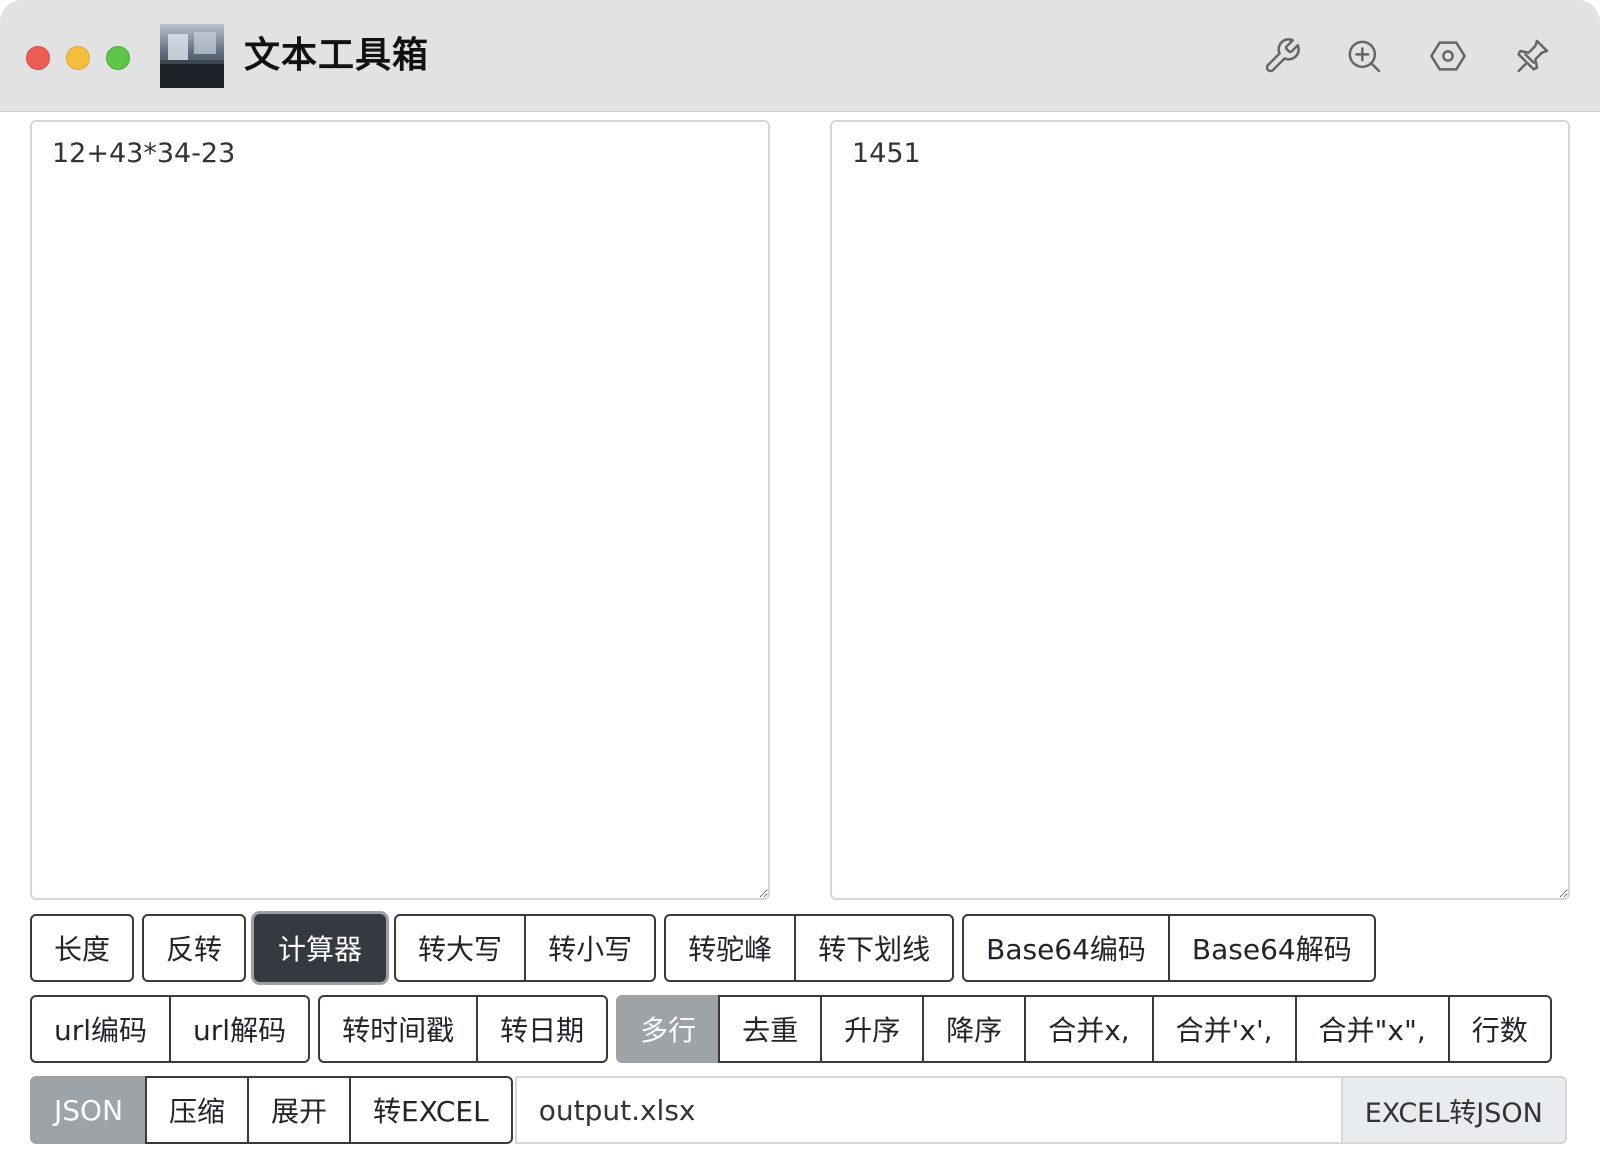  Describe the element at coordinates (299, 1110) in the screenshot. I see `json-expand-button: 展开` at that location.